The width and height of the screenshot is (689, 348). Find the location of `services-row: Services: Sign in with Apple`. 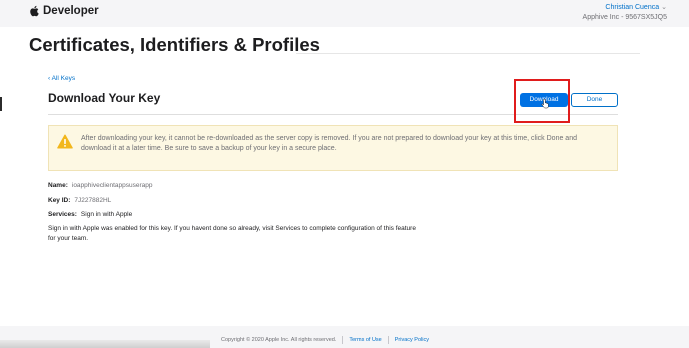

services-row: Services: Sign in with Apple is located at coordinates (90, 214).